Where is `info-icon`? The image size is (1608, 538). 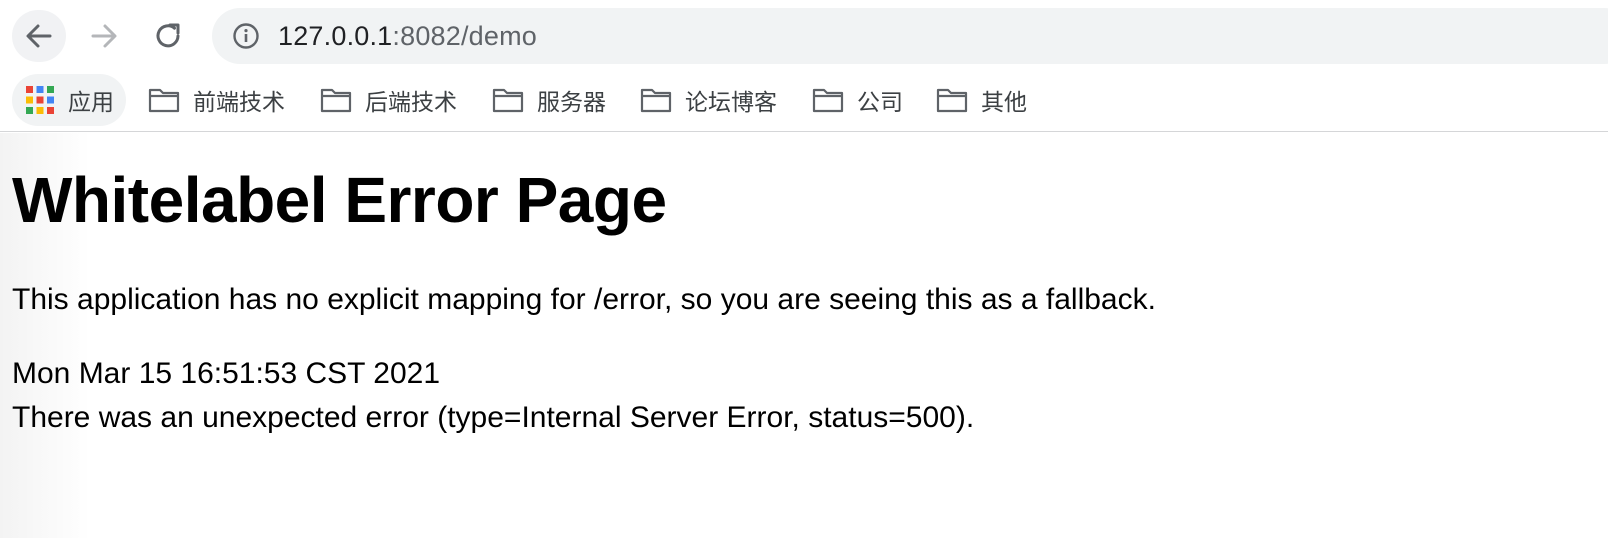 info-icon is located at coordinates (246, 38).